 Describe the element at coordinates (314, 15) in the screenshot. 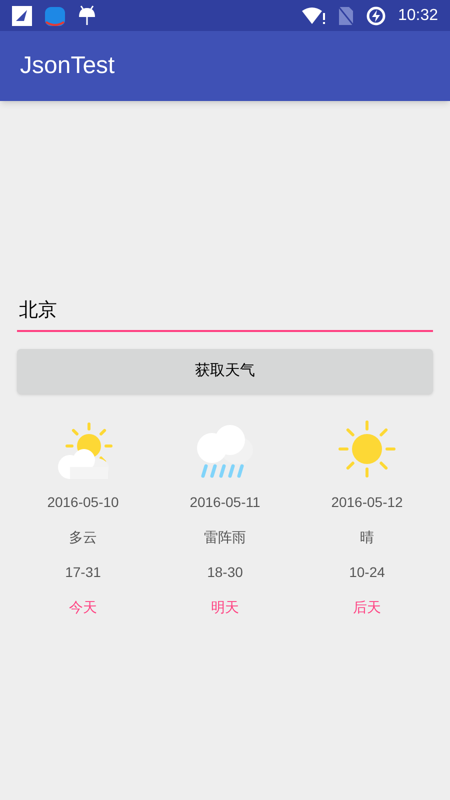

I see `wifi-icon` at that location.